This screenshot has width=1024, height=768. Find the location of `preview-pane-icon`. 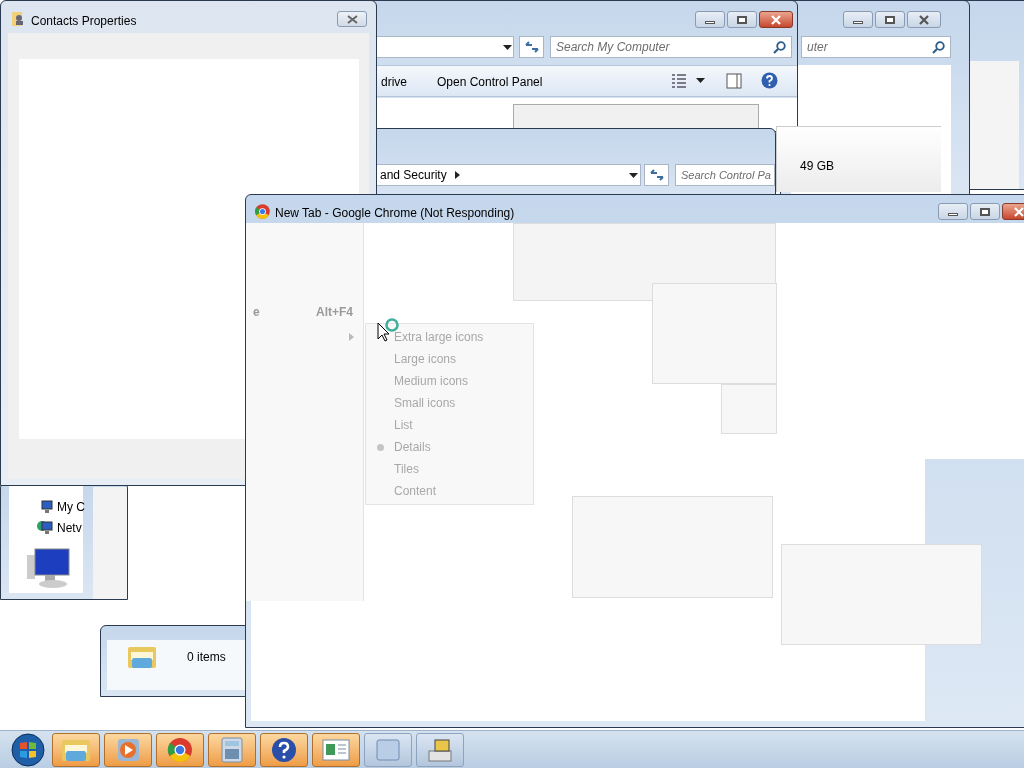

preview-pane-icon is located at coordinates (734, 81).